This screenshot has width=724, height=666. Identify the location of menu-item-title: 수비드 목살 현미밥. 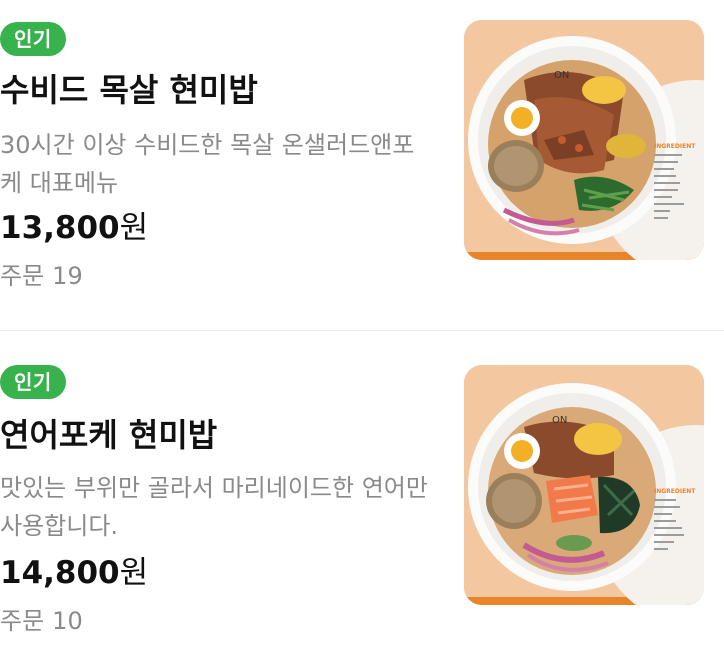
(129, 90).